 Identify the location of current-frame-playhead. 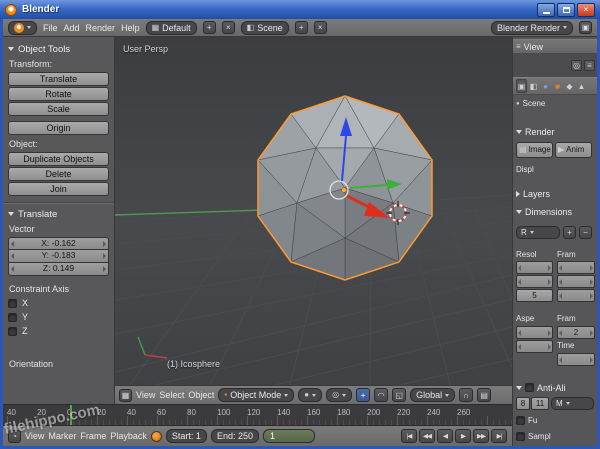
(71, 415).